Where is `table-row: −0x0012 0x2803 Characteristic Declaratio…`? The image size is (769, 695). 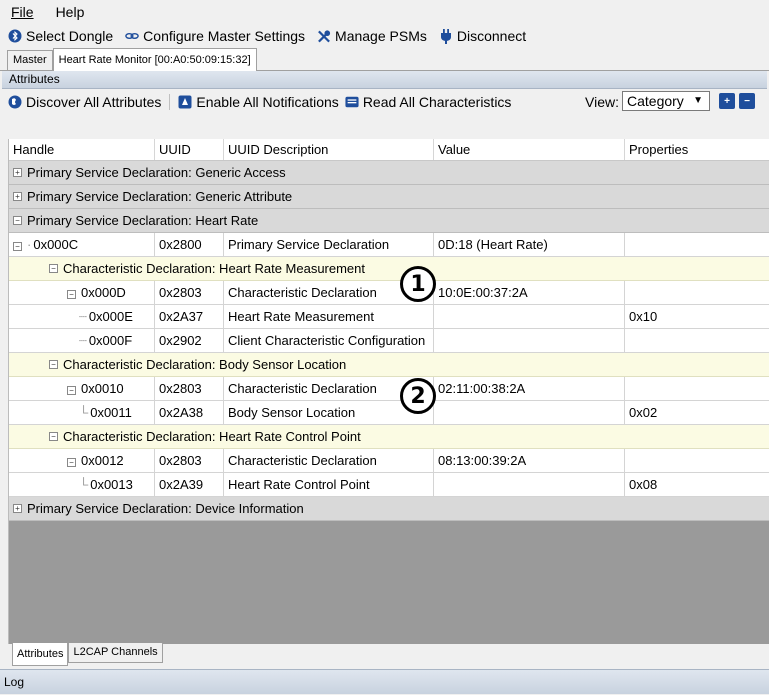
table-row: −0x0012 0x2803 Characteristic Declaratio… is located at coordinates (389, 461).